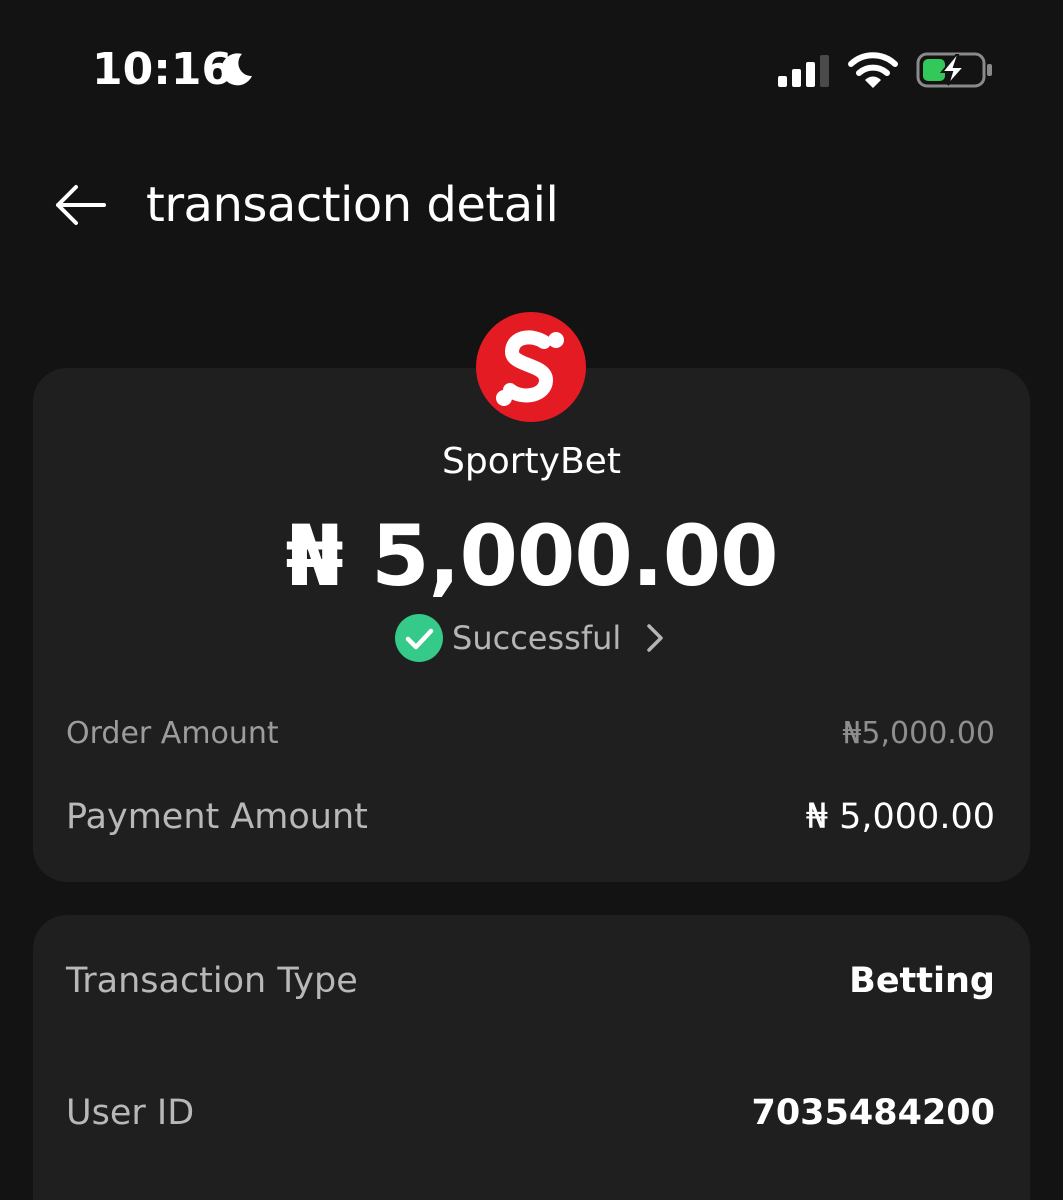  What do you see at coordinates (236, 69) in the screenshot?
I see `moon-icon` at bounding box center [236, 69].